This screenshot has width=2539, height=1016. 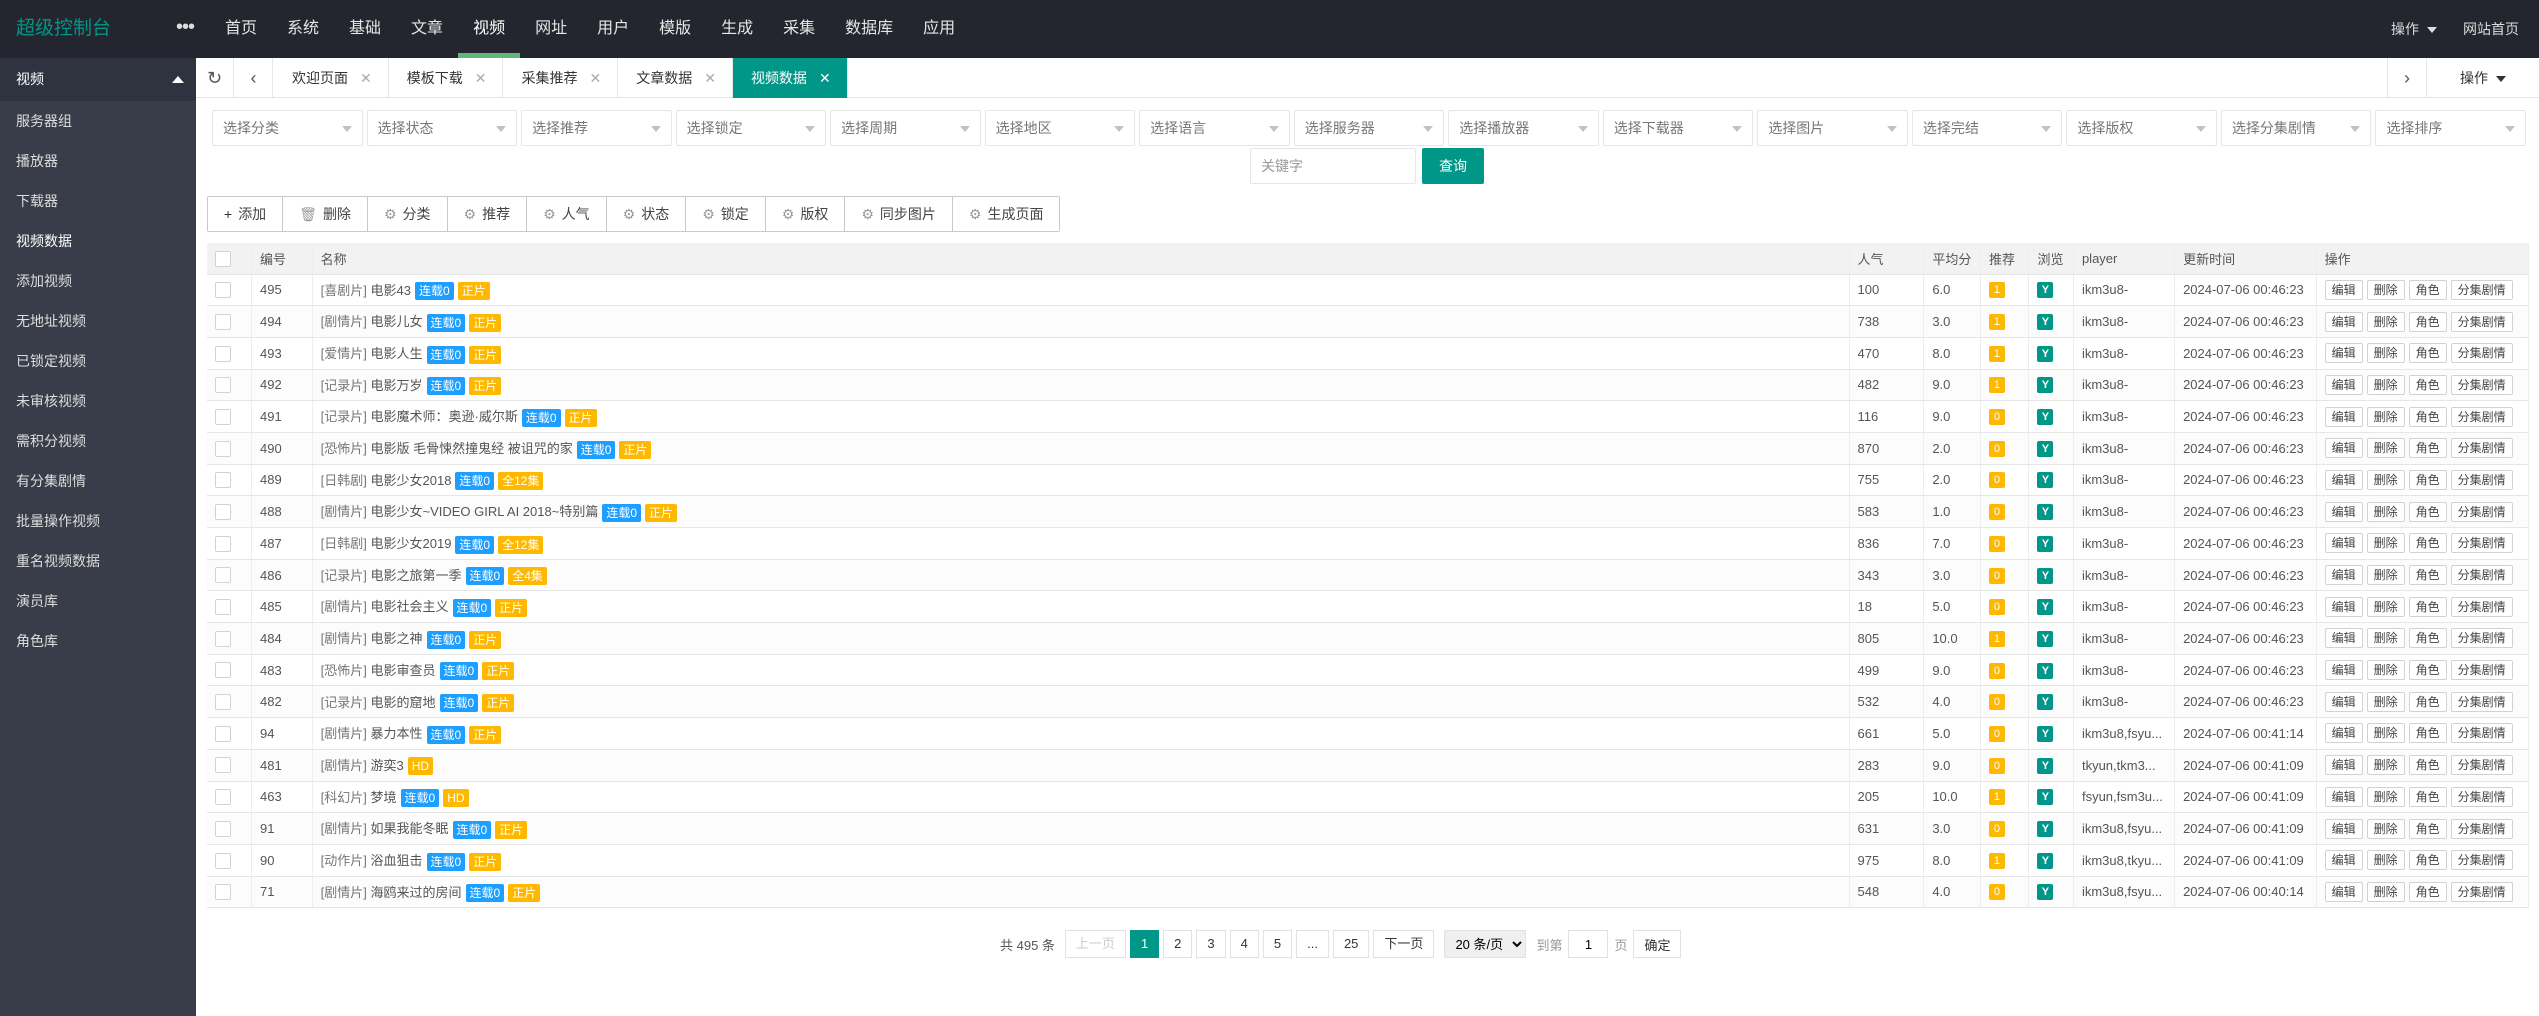 I want to click on row-name-link: 梦境, so click(x=384, y=797).